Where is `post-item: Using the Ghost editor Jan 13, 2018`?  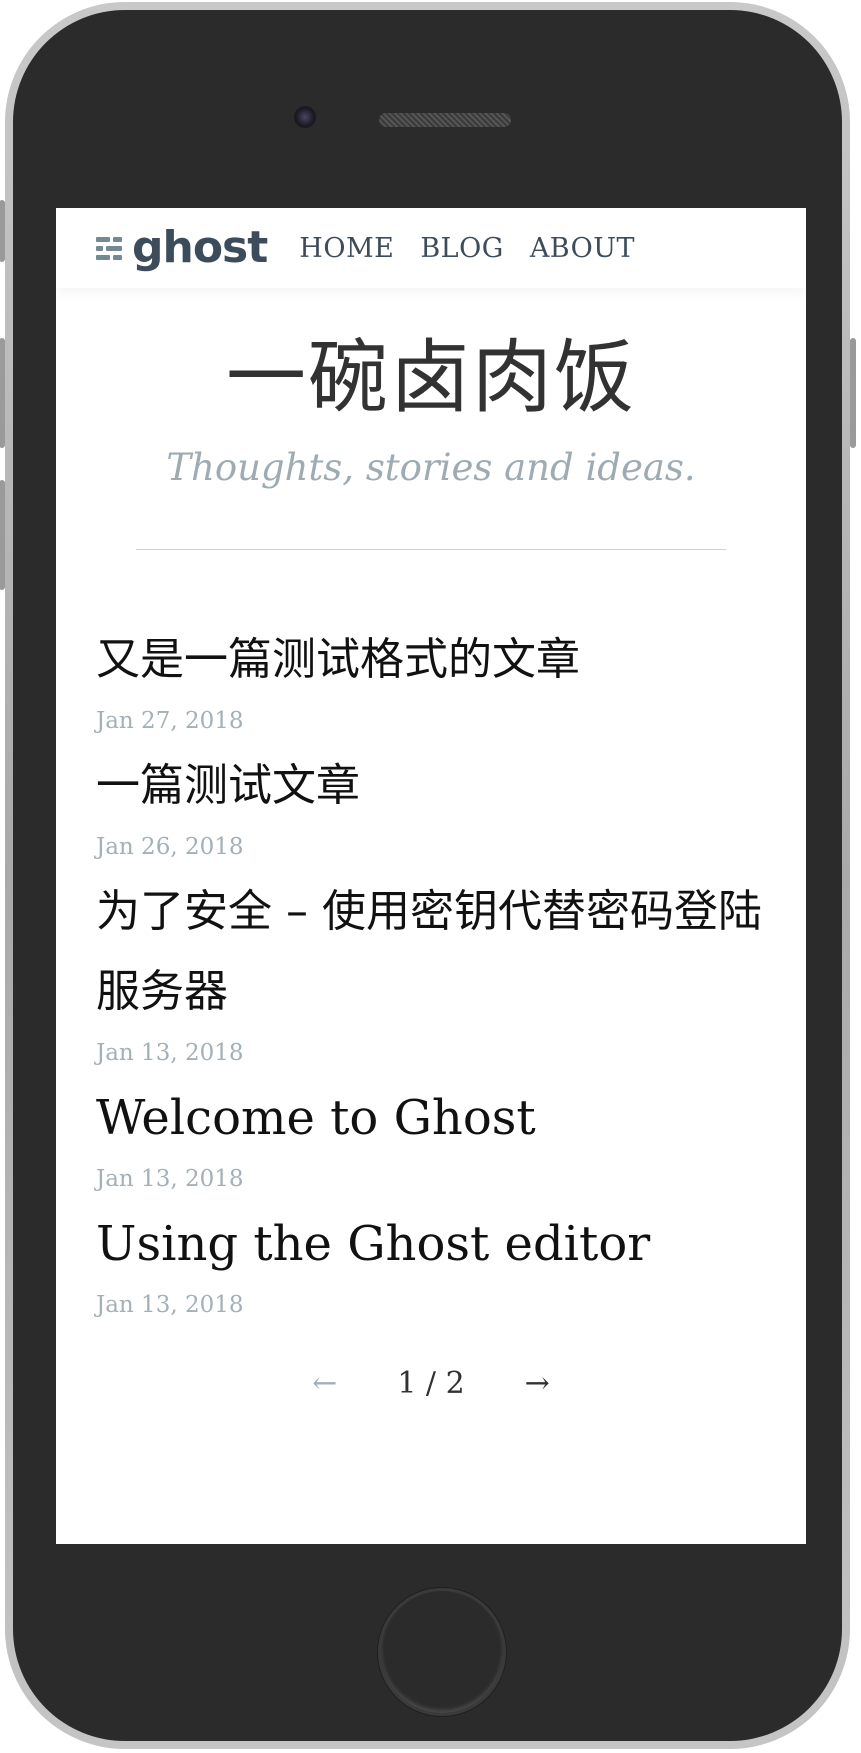
post-item: Using the Ghost editor Jan 13, 2018 is located at coordinates (431, 1265).